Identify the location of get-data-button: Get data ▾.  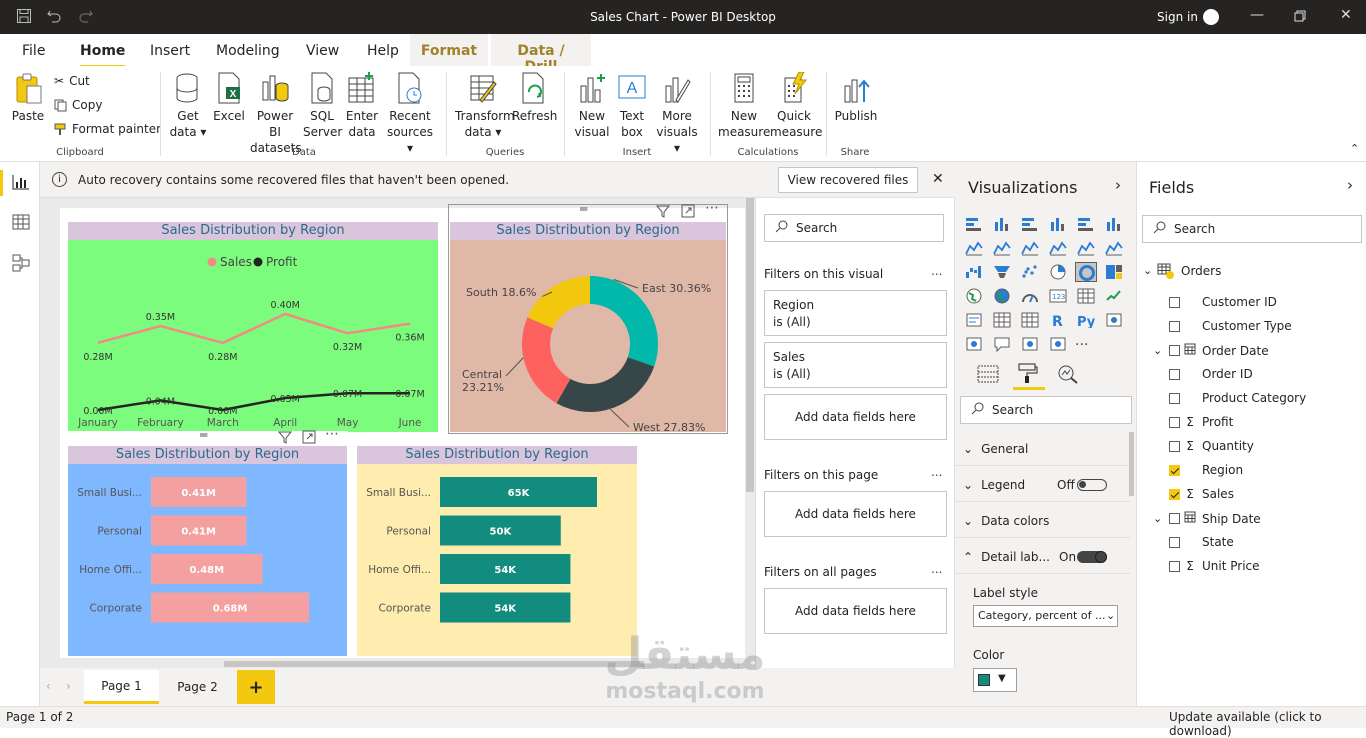
(188, 106).